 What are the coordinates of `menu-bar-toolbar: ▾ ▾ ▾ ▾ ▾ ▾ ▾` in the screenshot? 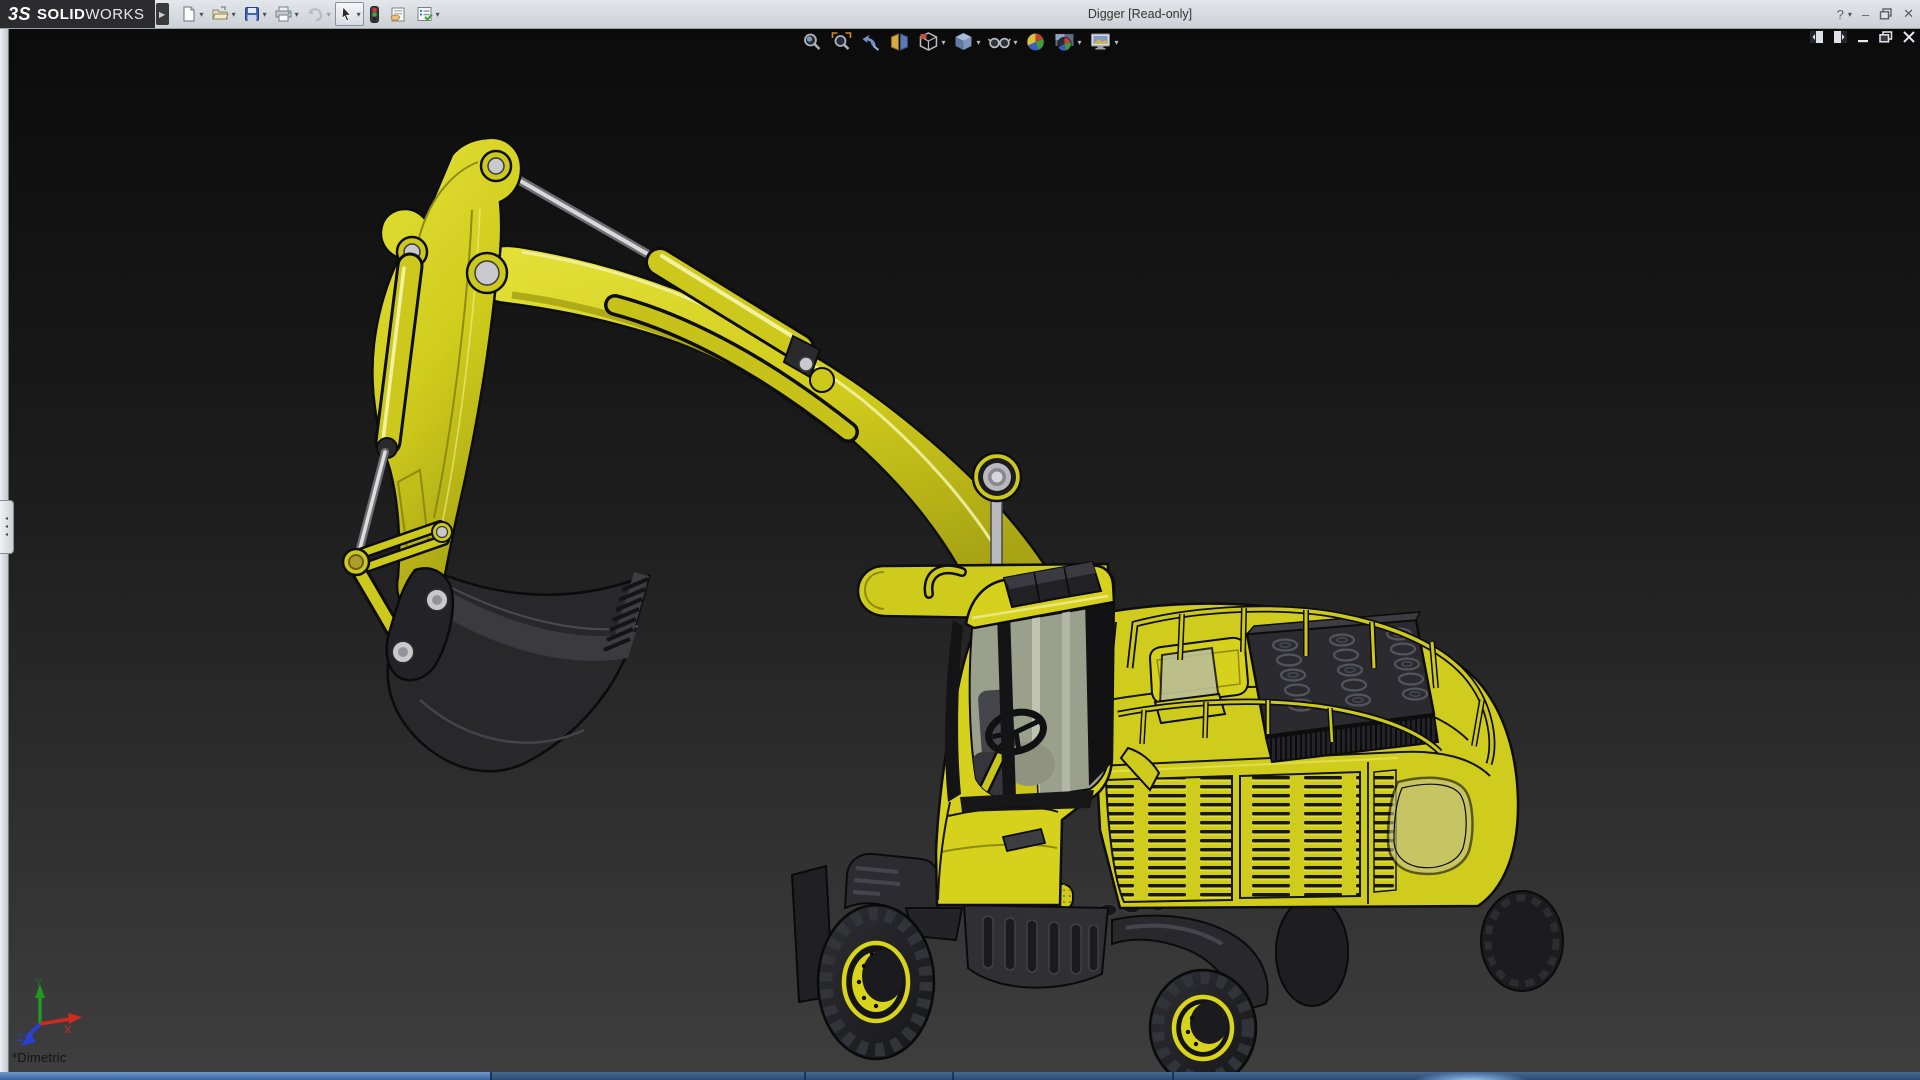 It's located at (310, 14).